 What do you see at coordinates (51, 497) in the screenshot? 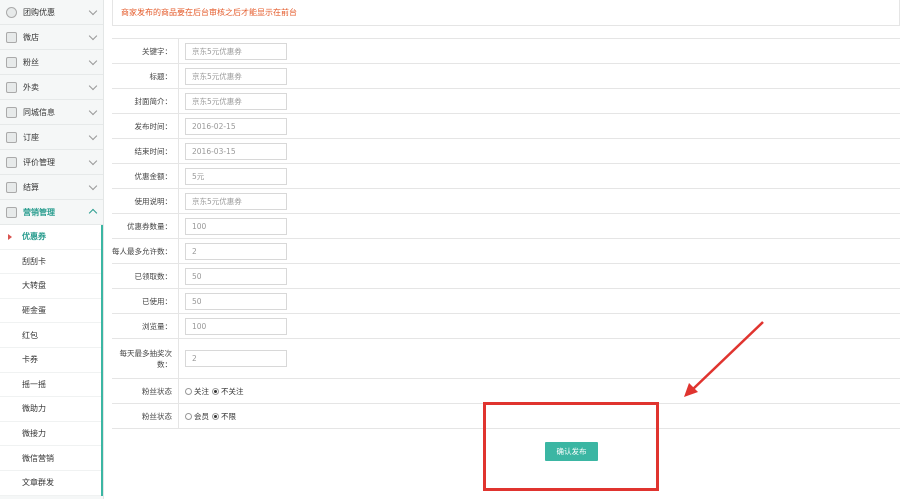
I see `sidebar-item-other: 其他` at bounding box center [51, 497].